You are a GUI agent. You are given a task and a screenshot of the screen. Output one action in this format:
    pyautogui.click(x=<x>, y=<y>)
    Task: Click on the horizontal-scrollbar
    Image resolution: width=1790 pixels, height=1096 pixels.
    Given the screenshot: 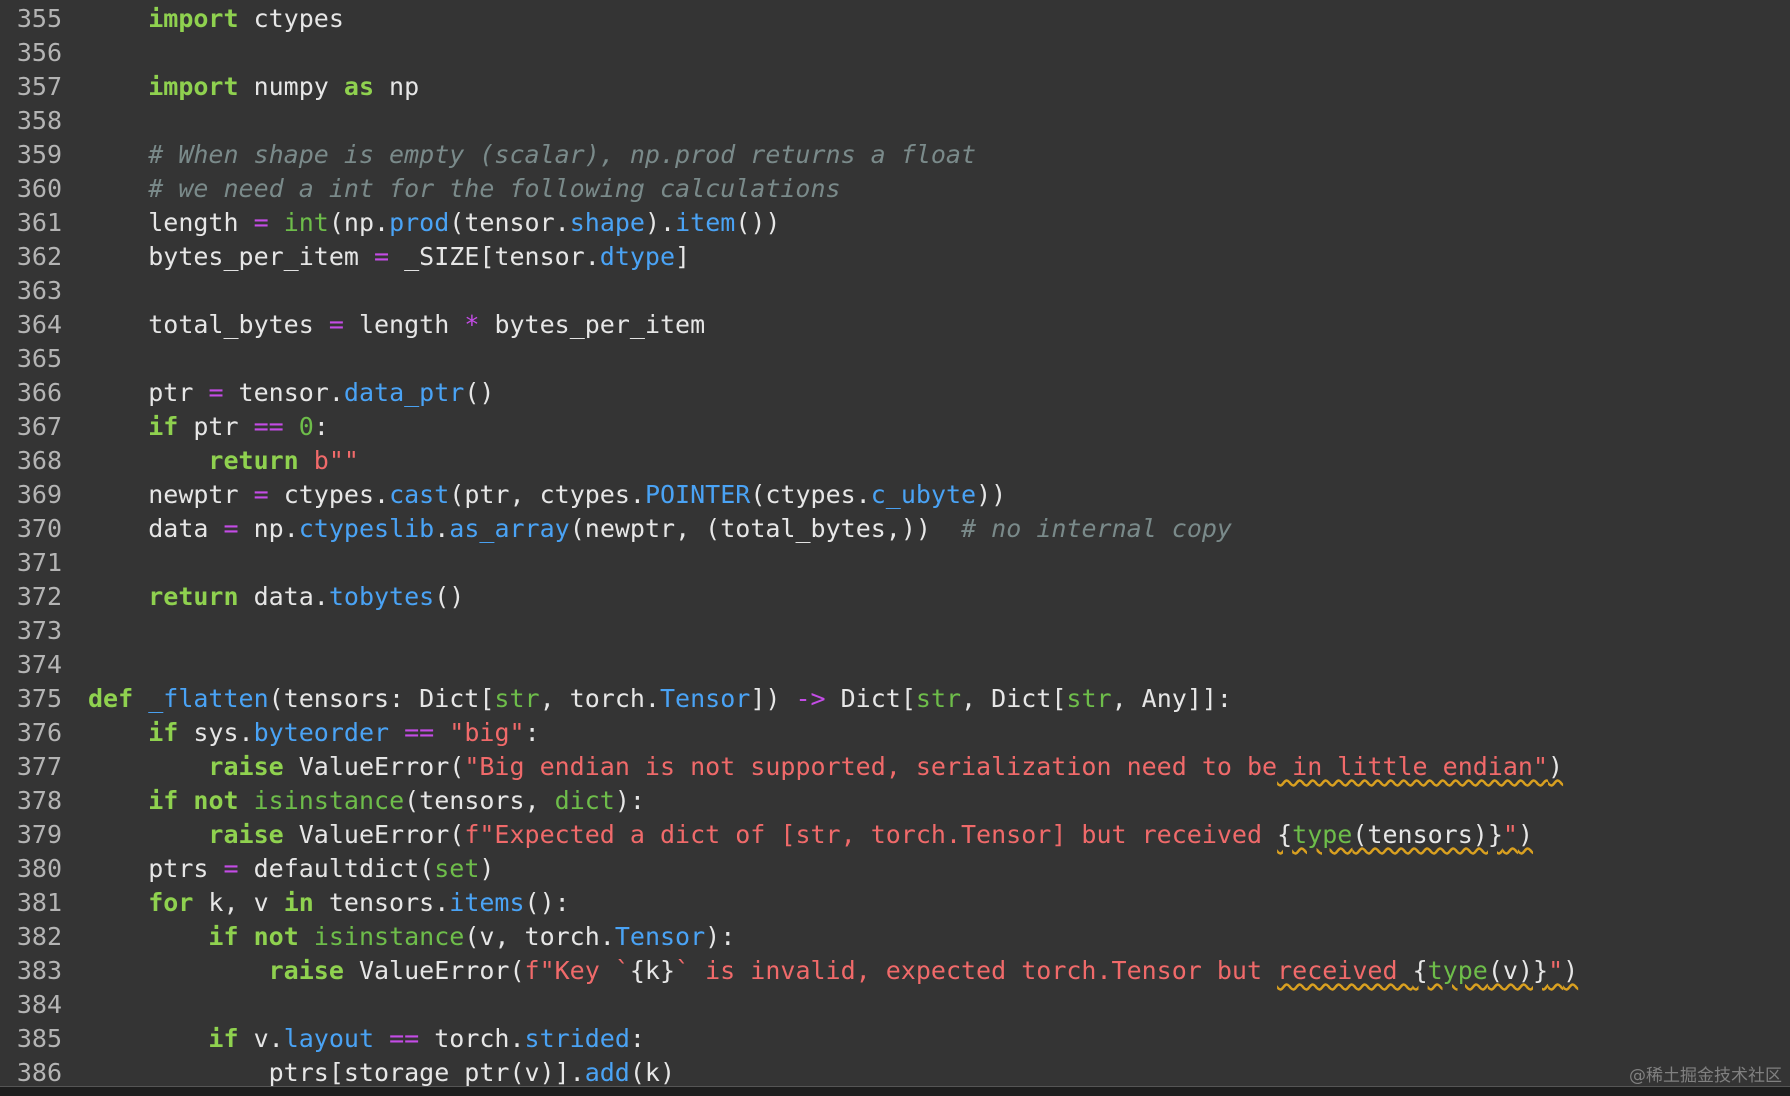 What is the action you would take?
    pyautogui.click(x=895, y=1091)
    